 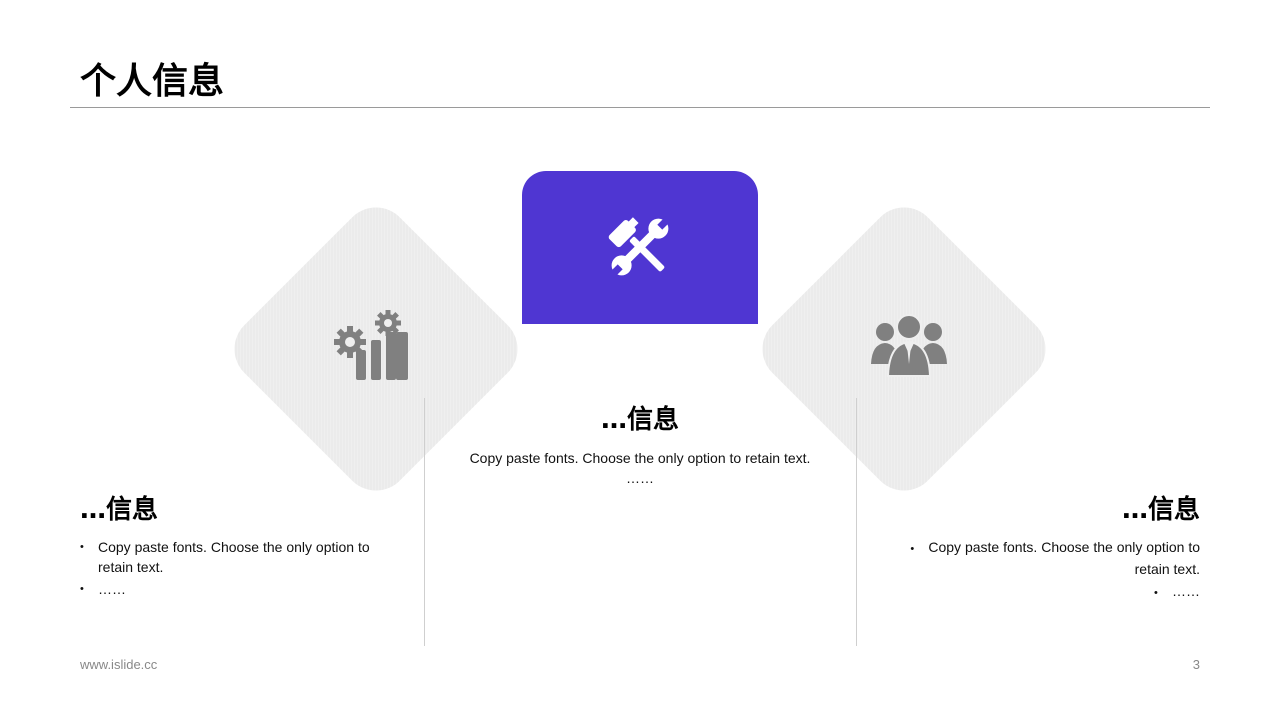 I want to click on center-heading: …信息, so click(x=639, y=420).